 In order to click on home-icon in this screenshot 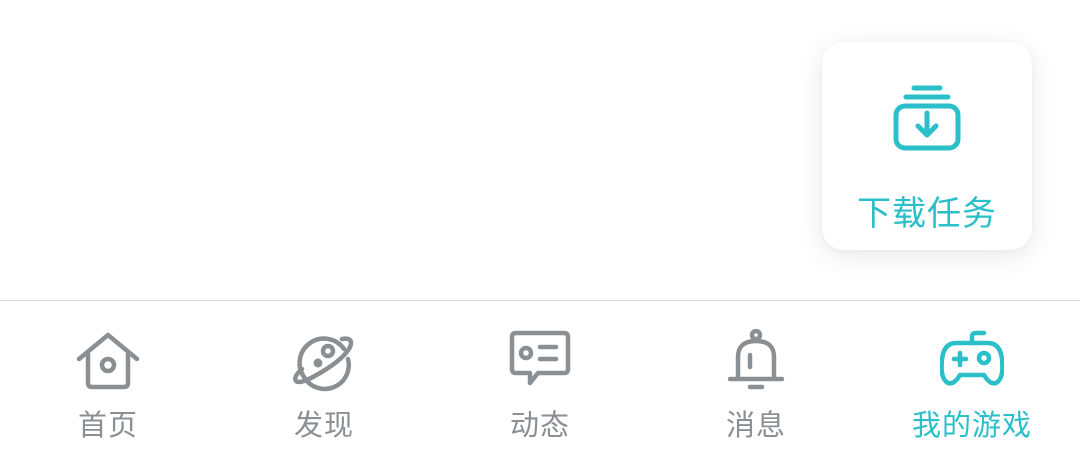, I will do `click(108, 361)`.